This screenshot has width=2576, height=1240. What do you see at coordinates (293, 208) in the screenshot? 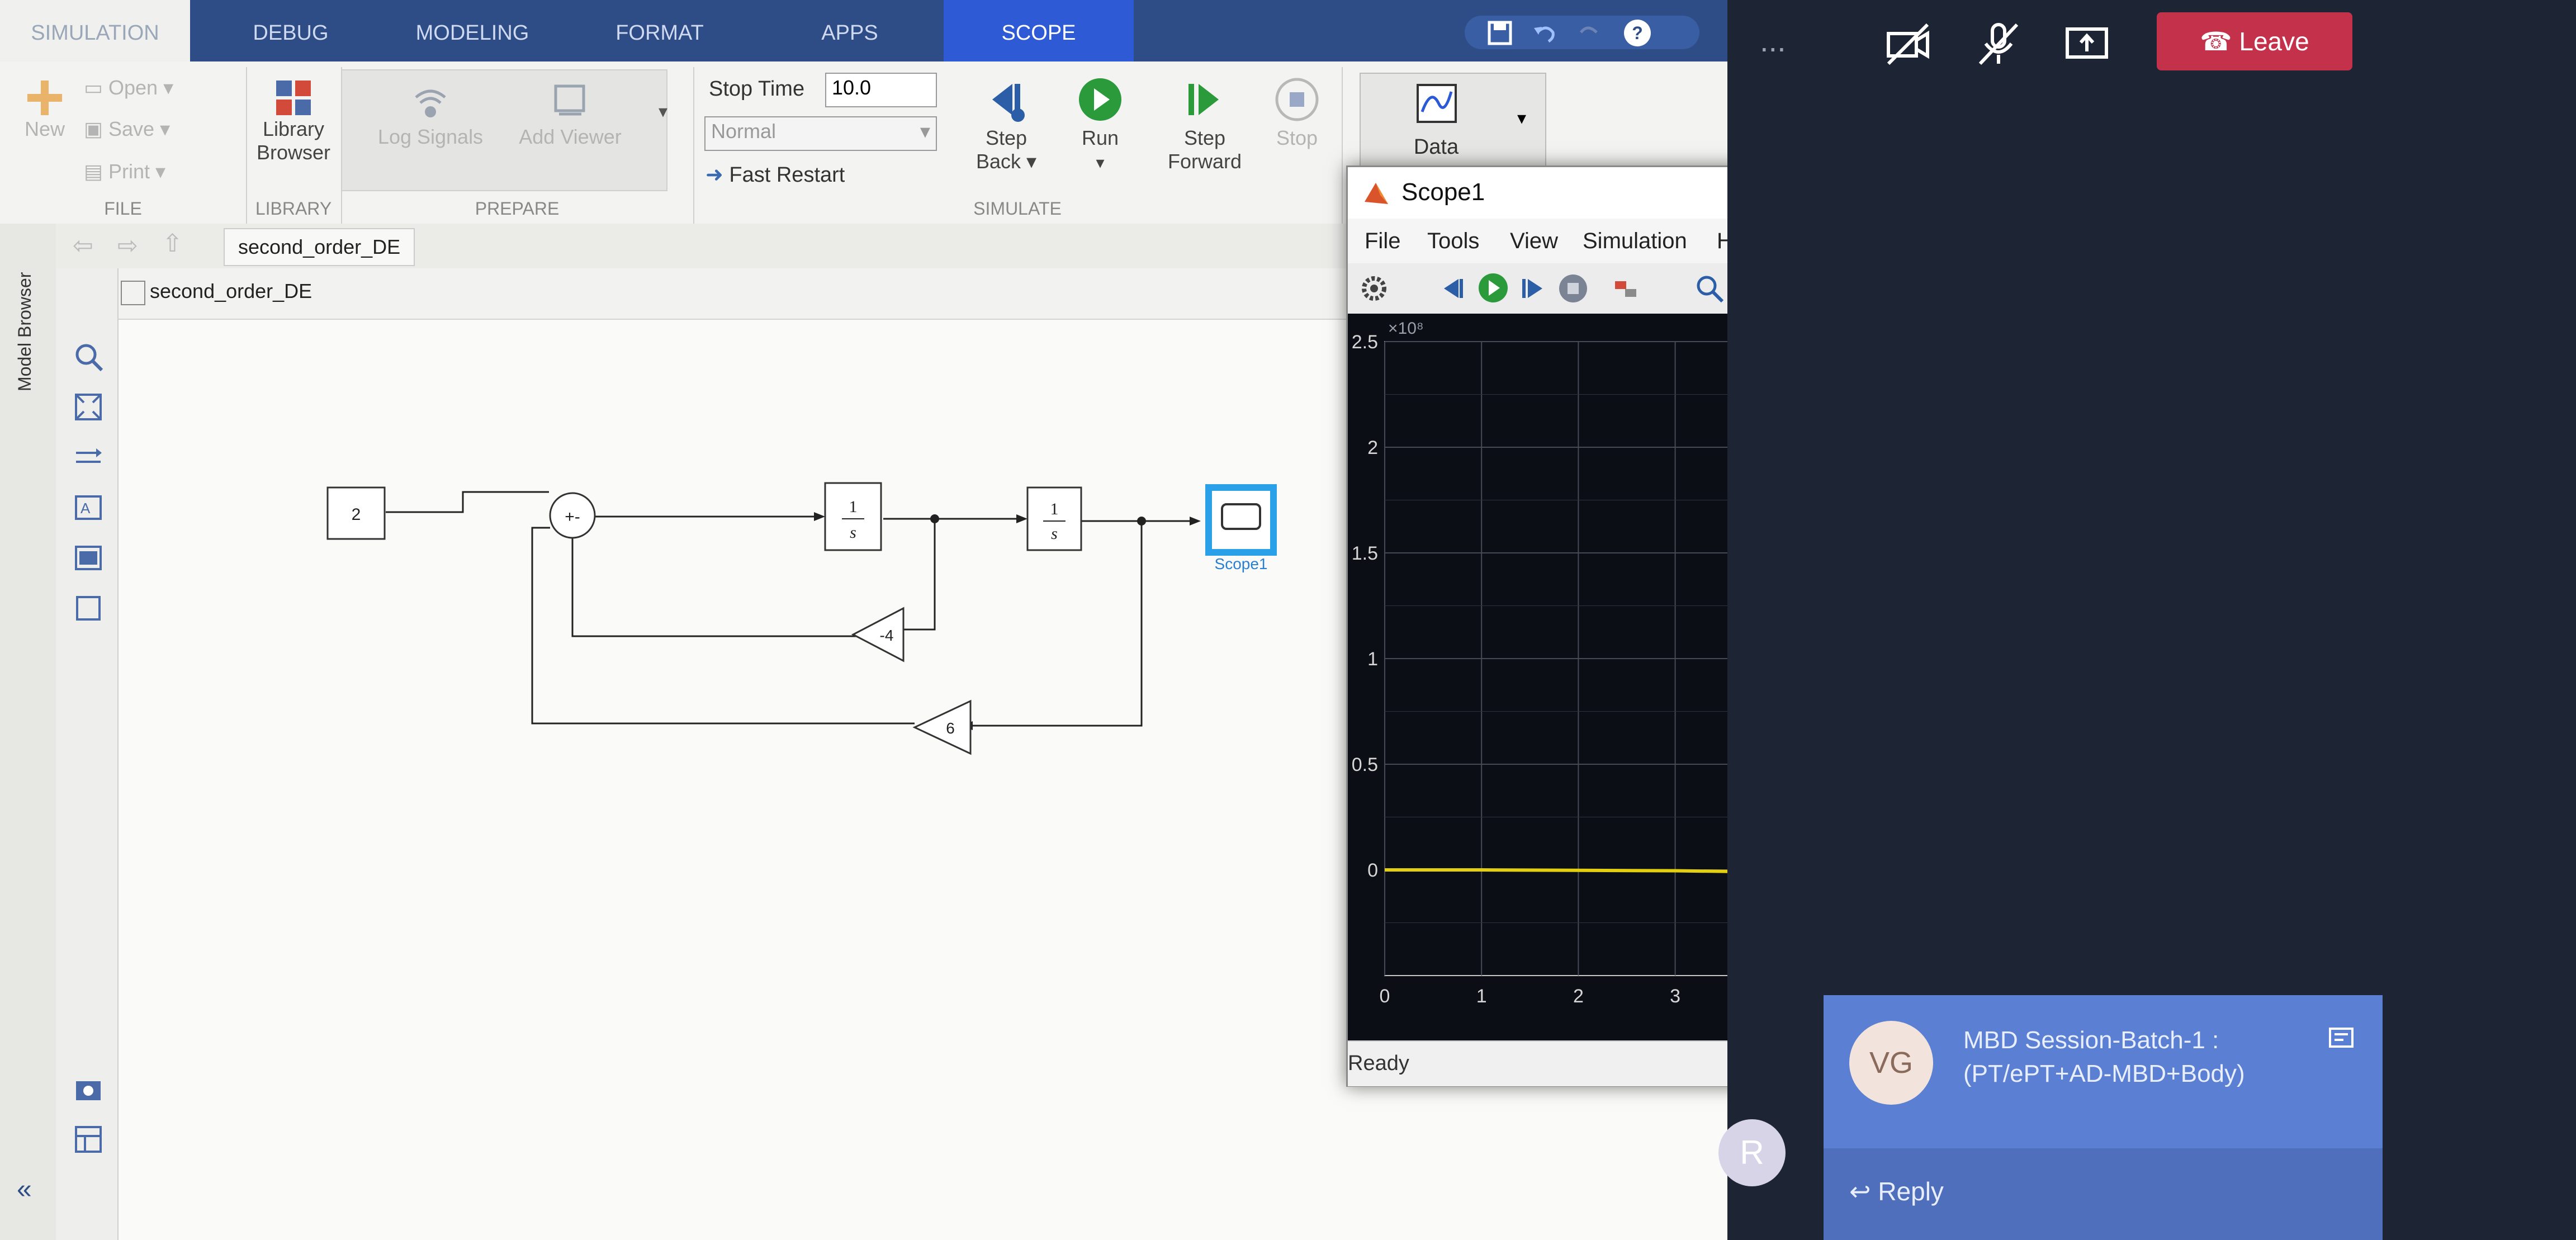
I see `library-group-label: LIBRARY` at bounding box center [293, 208].